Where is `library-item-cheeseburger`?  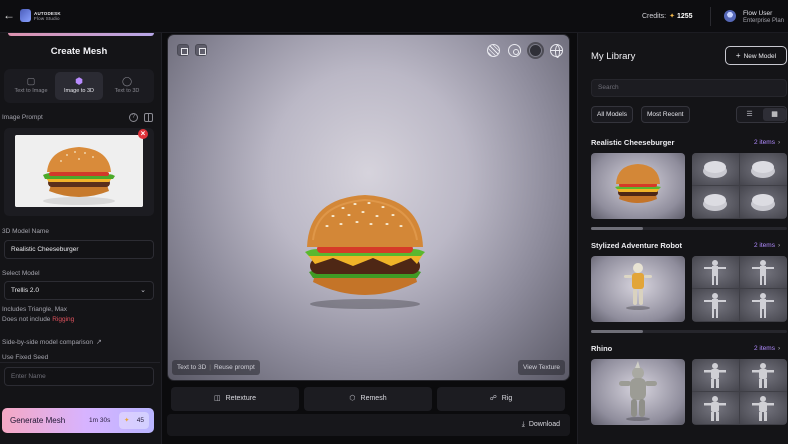
library-item-cheeseburger is located at coordinates (638, 186).